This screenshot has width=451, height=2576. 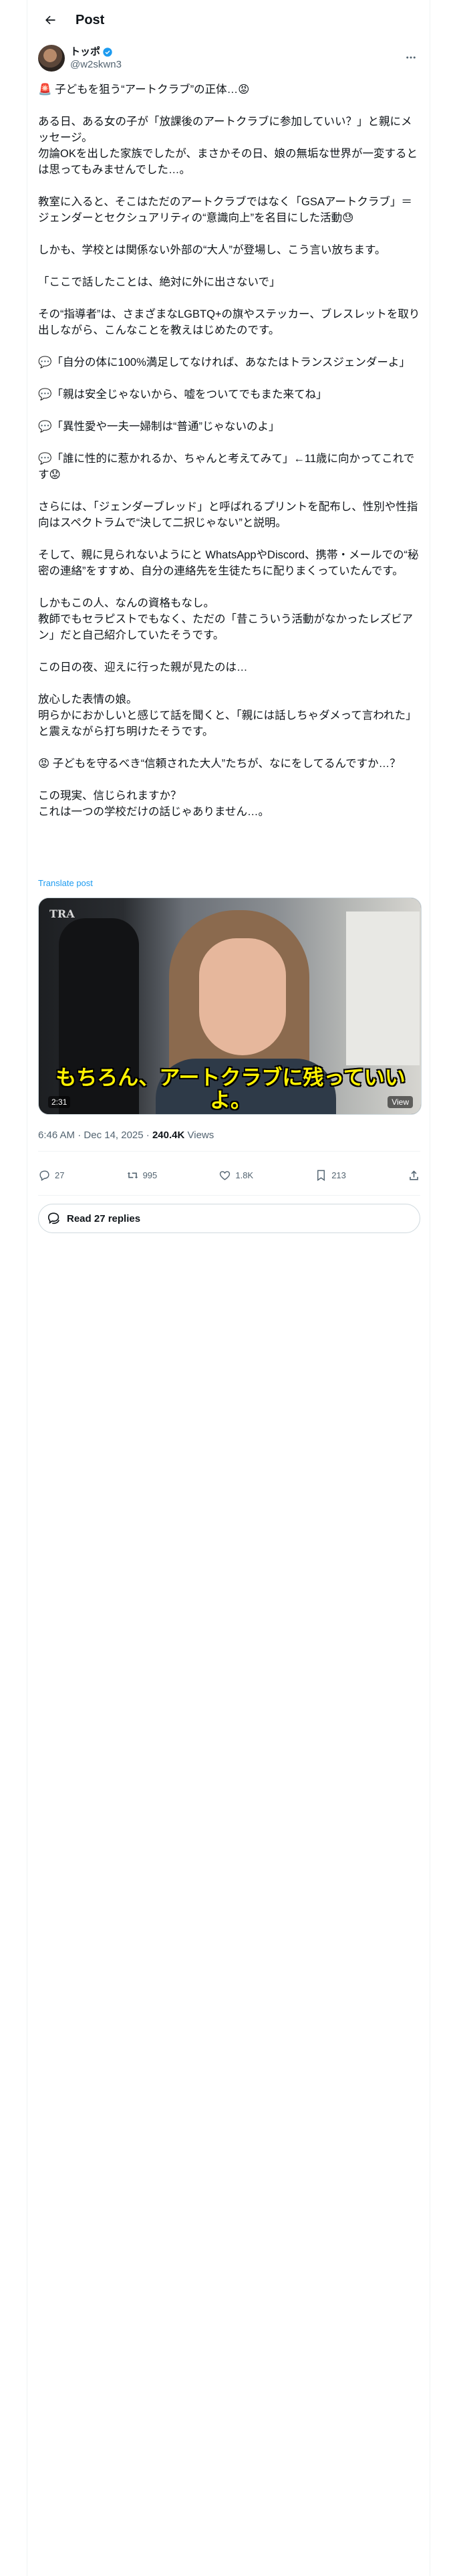 I want to click on post-paragraph: 💬「誰に性的に惹かれるか、ちゃんと考えてみて」←11歳に向かってこれです😟, so click(x=226, y=467).